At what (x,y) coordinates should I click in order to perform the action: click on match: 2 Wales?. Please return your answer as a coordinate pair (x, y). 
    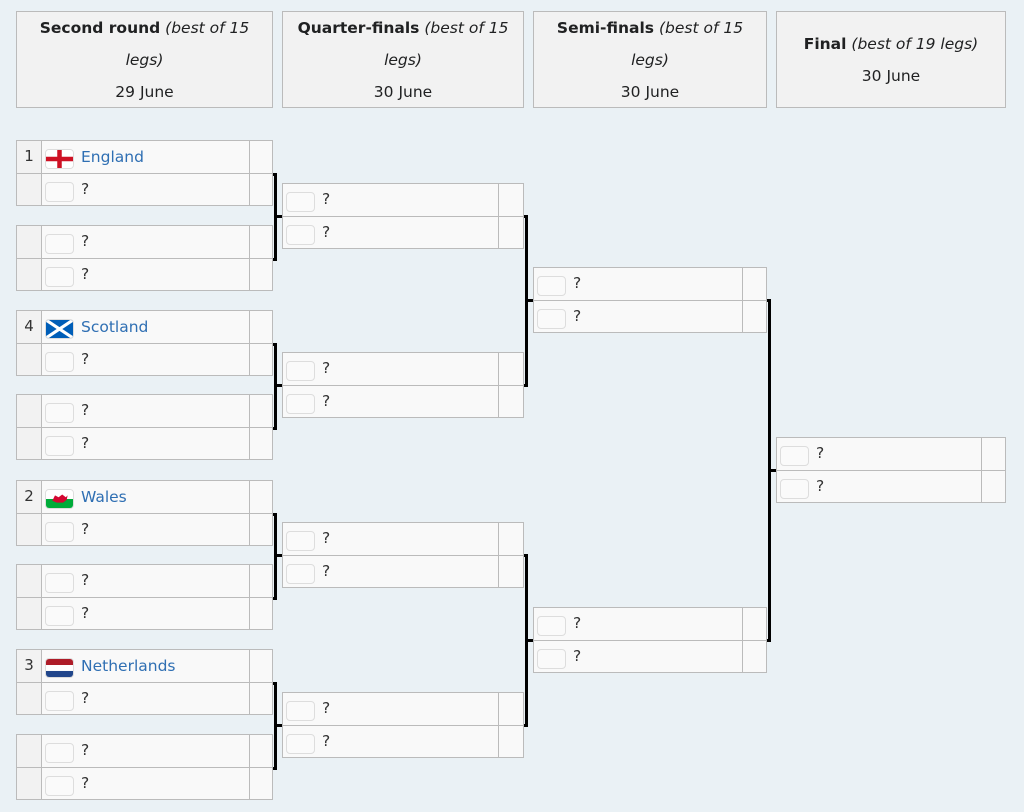
    Looking at the image, I should click on (144, 513).